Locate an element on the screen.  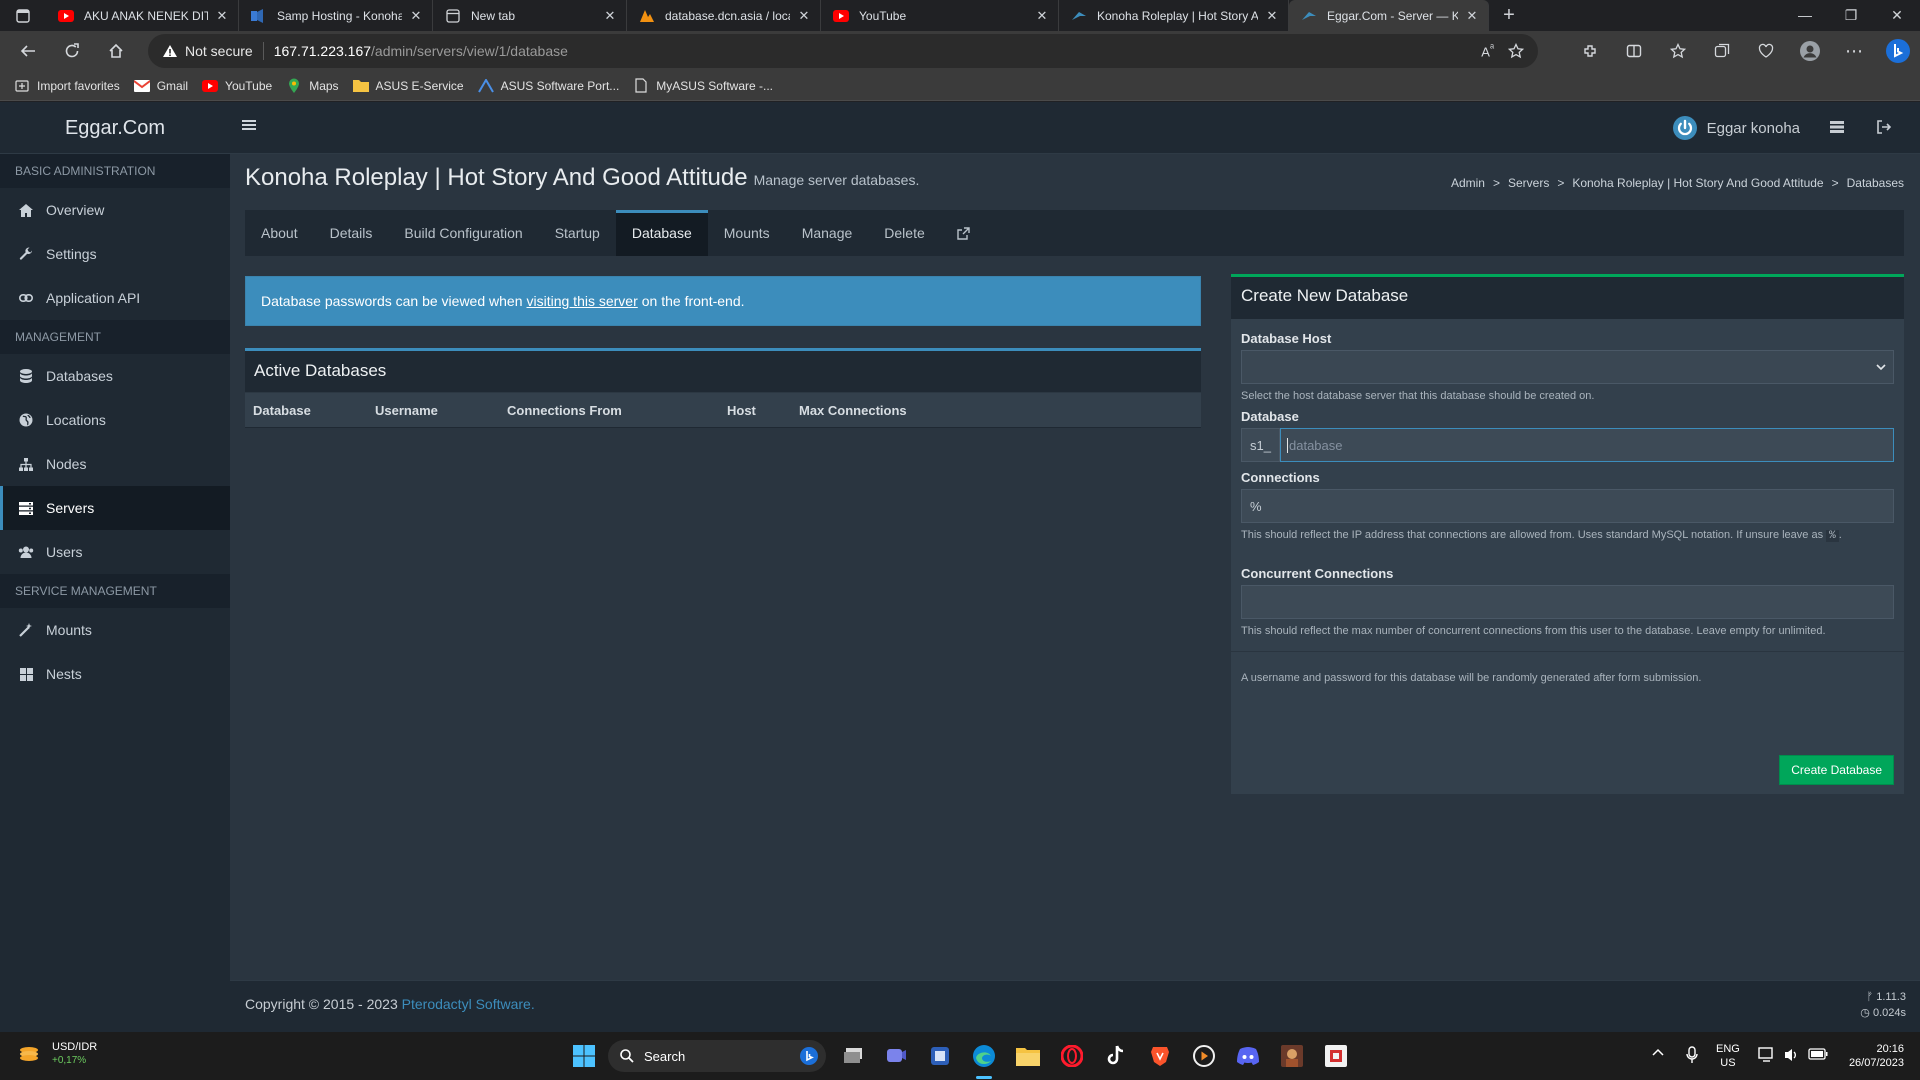
task-view-icon is located at coordinates (854, 1056).